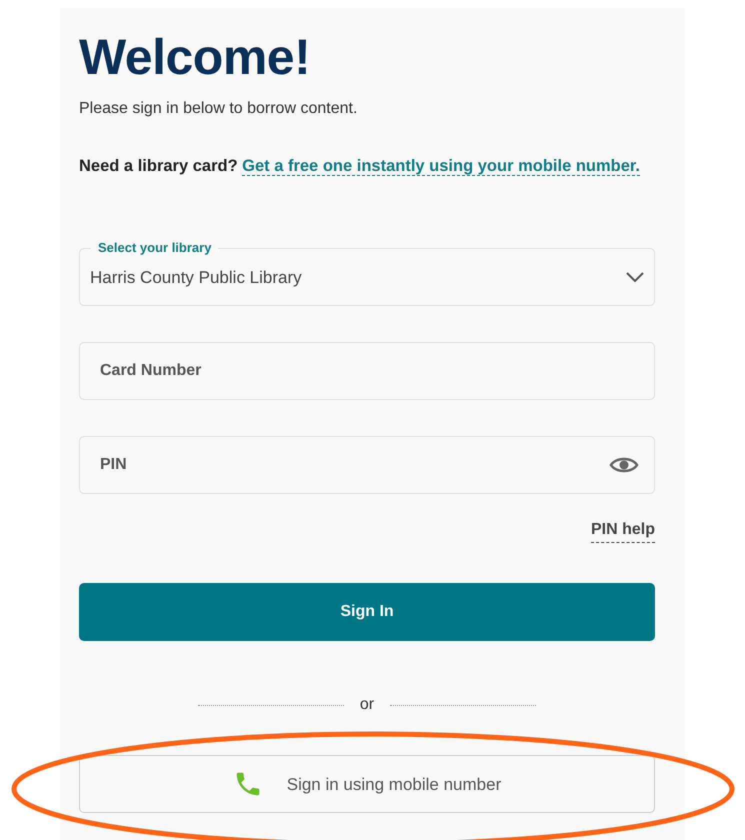  What do you see at coordinates (622, 531) in the screenshot?
I see `pin-help-link: PIN help` at bounding box center [622, 531].